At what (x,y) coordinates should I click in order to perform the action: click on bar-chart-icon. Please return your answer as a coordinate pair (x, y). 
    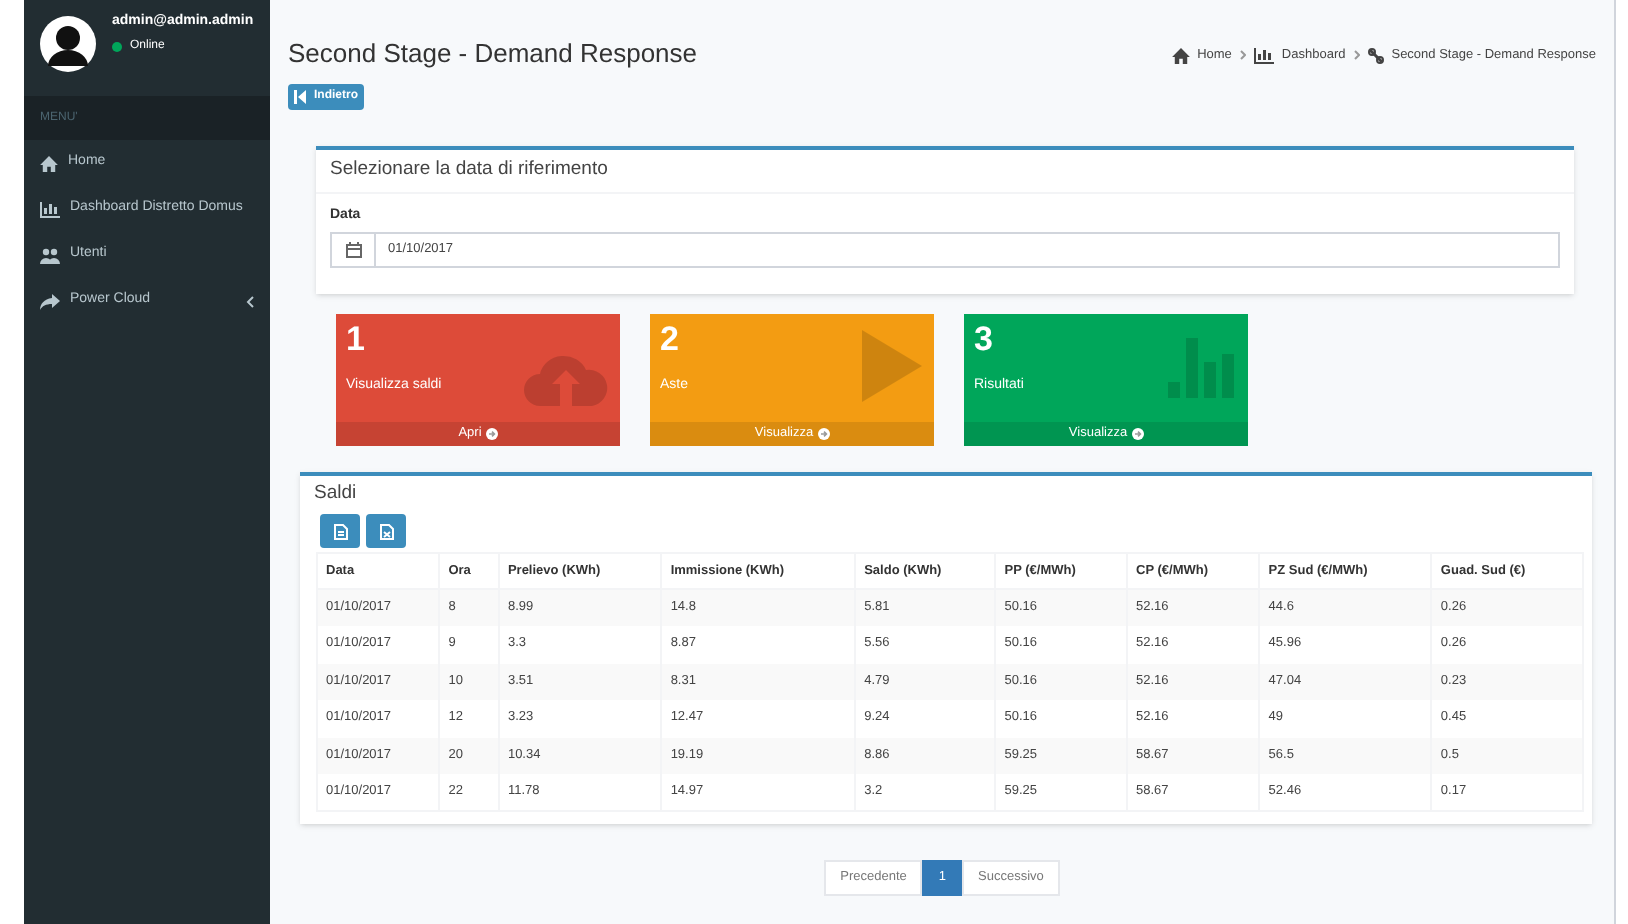
    Looking at the image, I should click on (1202, 368).